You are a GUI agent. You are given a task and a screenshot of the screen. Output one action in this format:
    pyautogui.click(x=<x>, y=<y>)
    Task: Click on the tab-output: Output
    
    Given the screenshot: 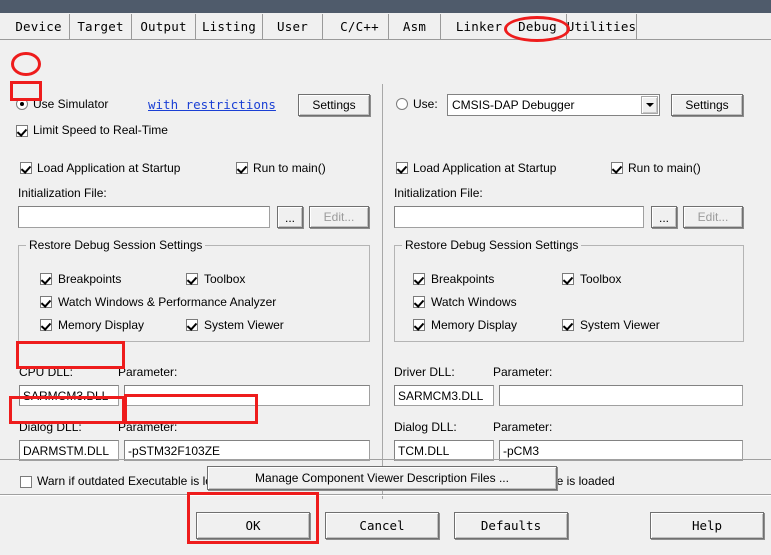 What is the action you would take?
    pyautogui.click(x=164, y=26)
    